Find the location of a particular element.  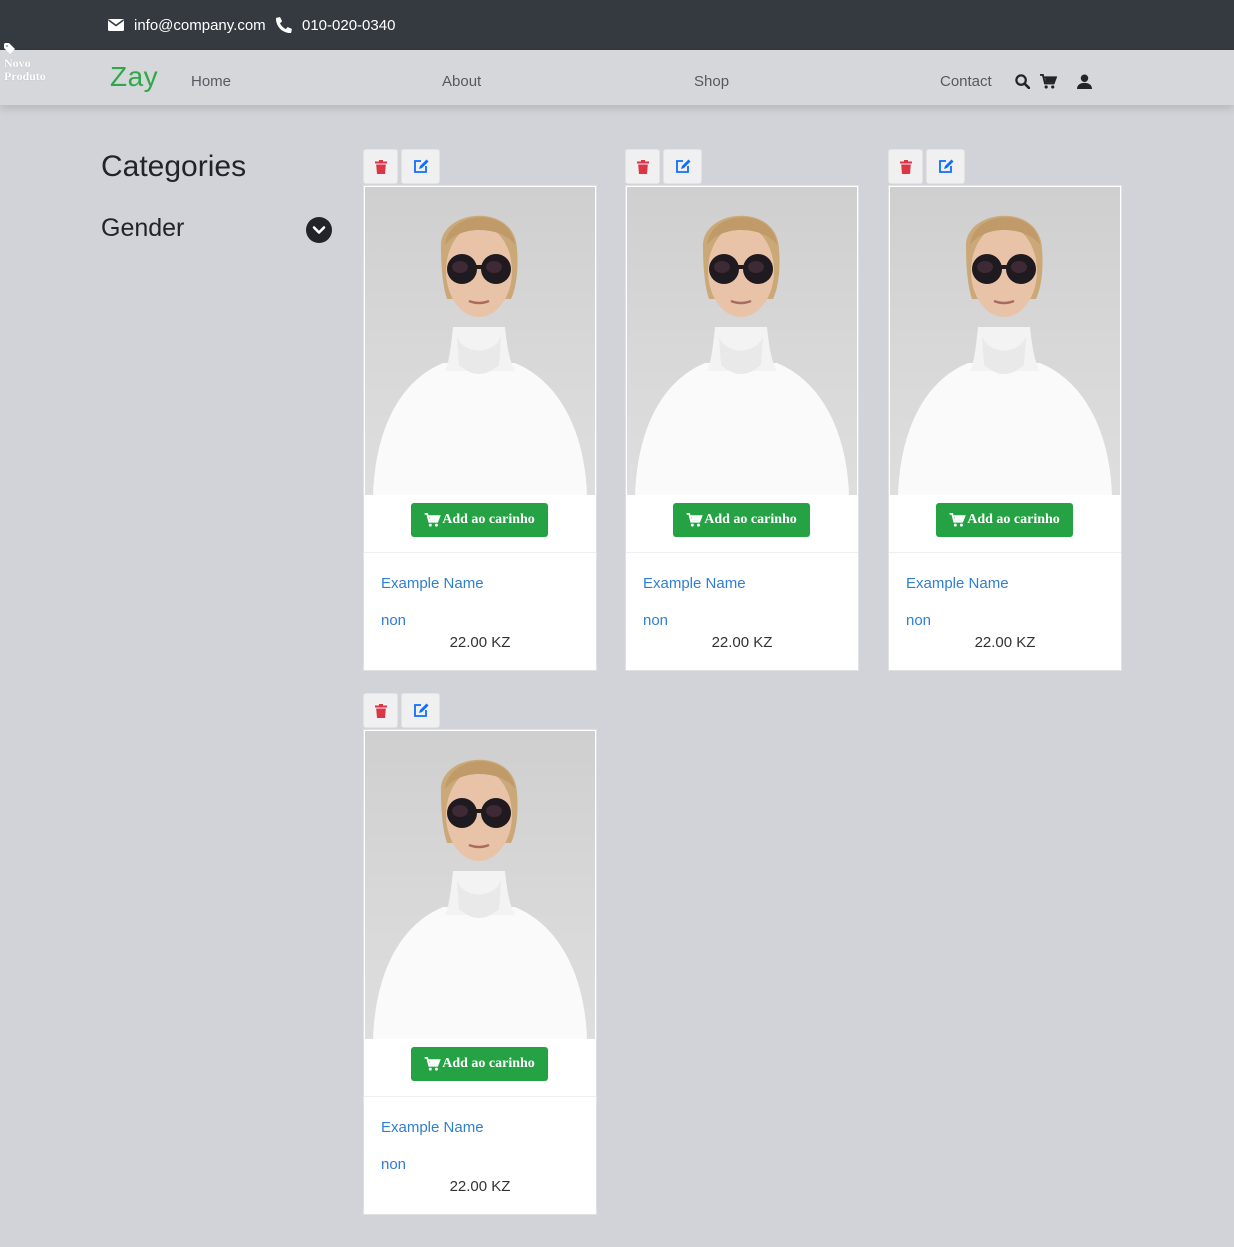

new-product-line2: Produto is located at coordinates (25, 76).